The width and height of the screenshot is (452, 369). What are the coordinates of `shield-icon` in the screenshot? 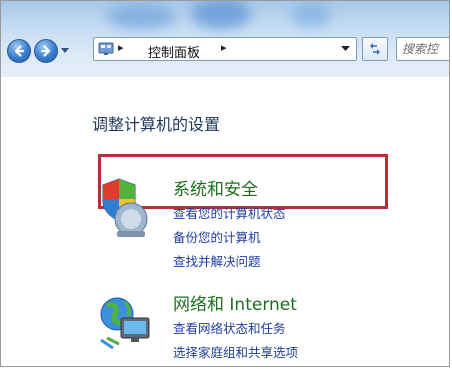 It's located at (125, 208).